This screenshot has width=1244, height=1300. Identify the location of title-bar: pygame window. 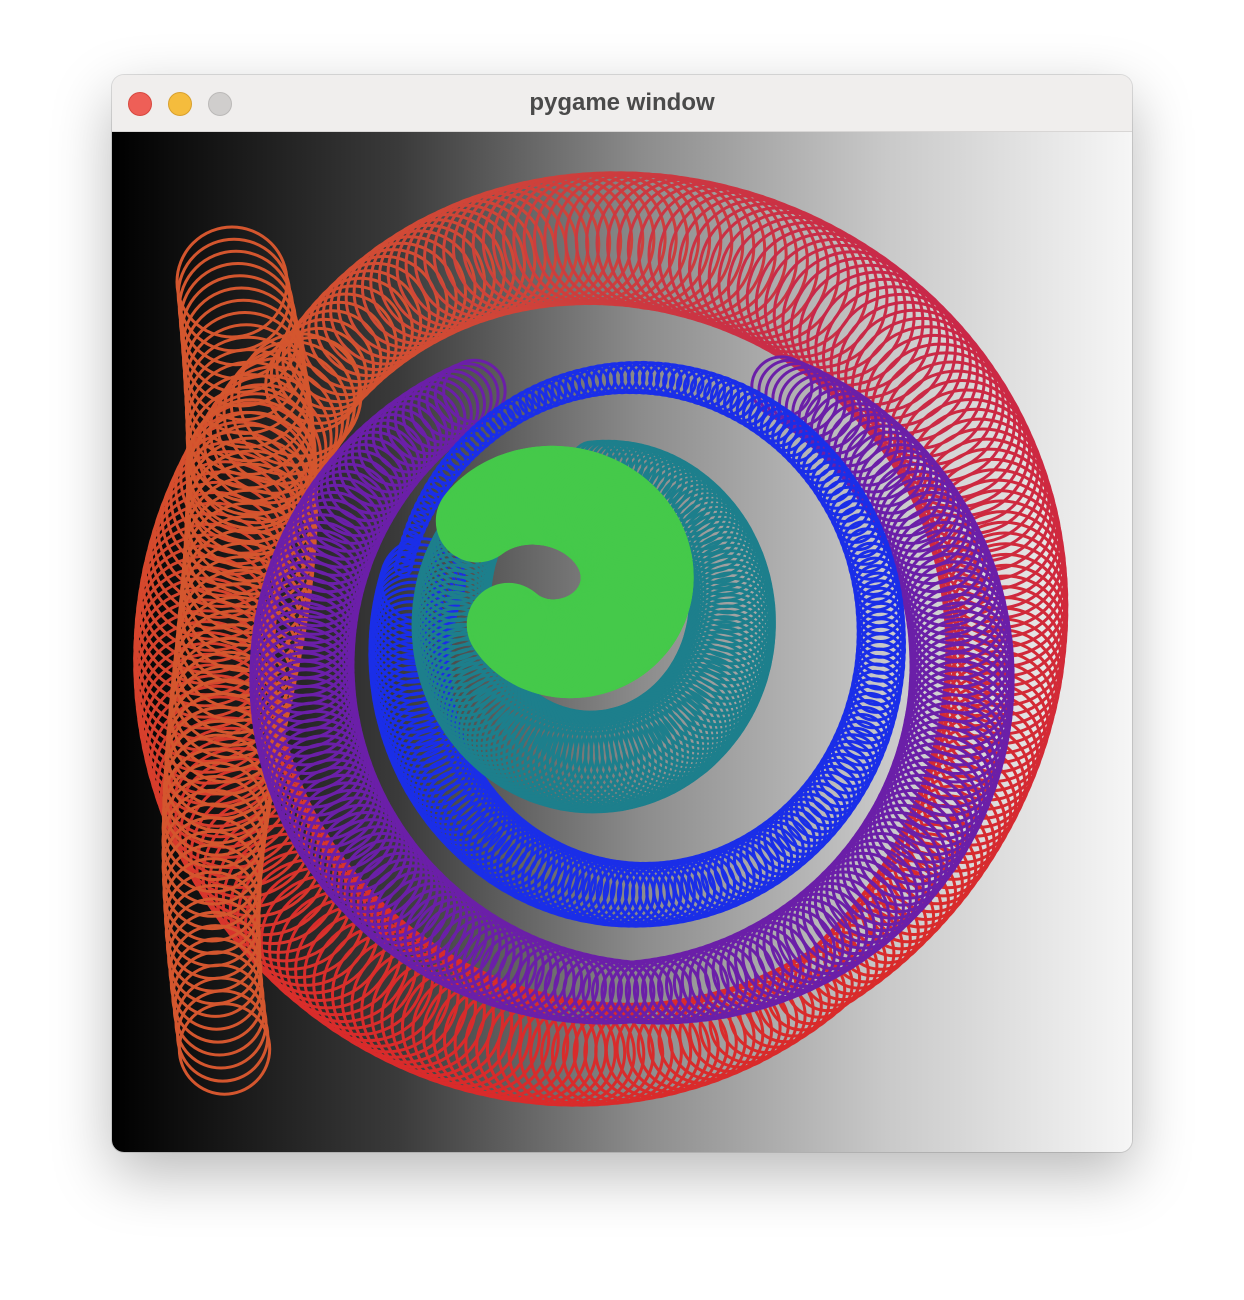
(622, 103).